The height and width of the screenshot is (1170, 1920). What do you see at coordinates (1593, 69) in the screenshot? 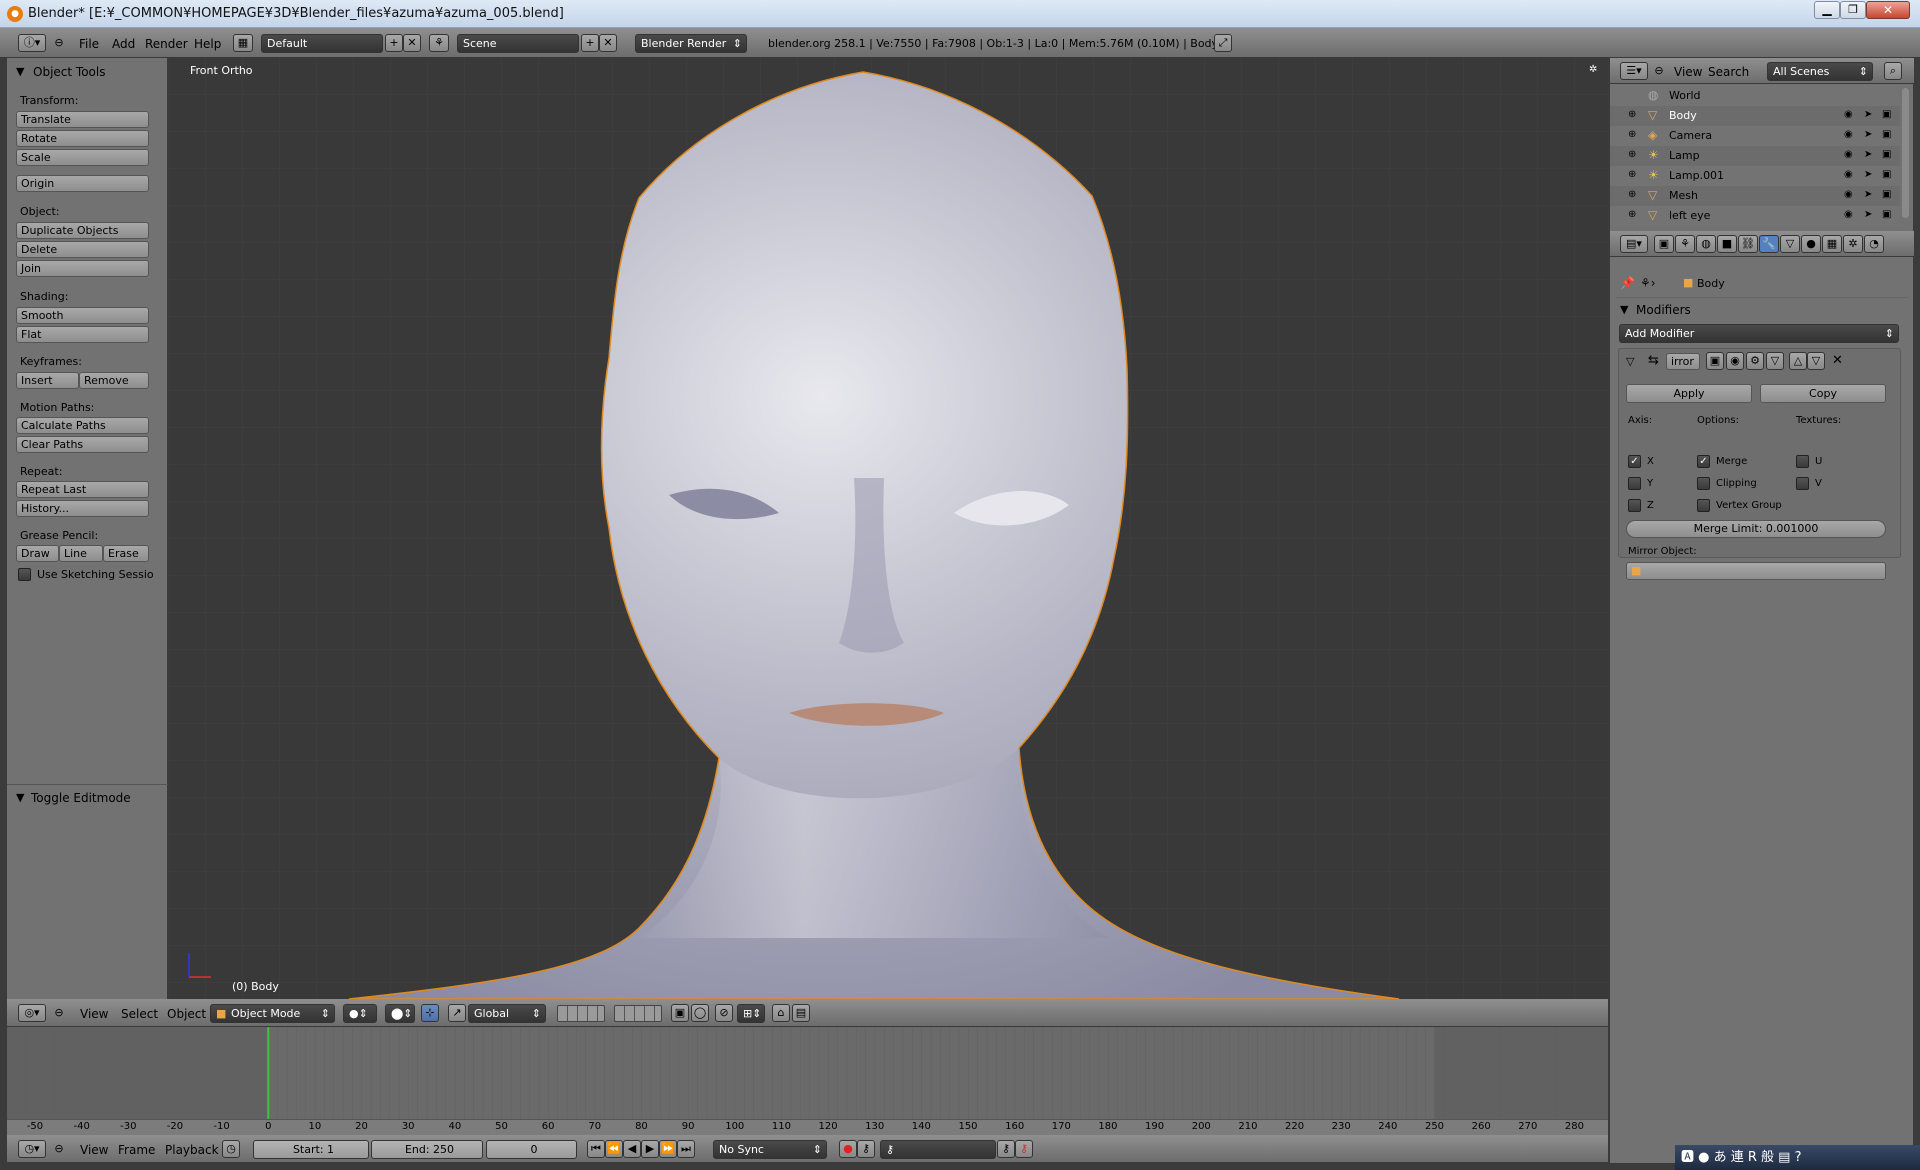
I see `viewport-toggle-icon: ✲` at bounding box center [1593, 69].